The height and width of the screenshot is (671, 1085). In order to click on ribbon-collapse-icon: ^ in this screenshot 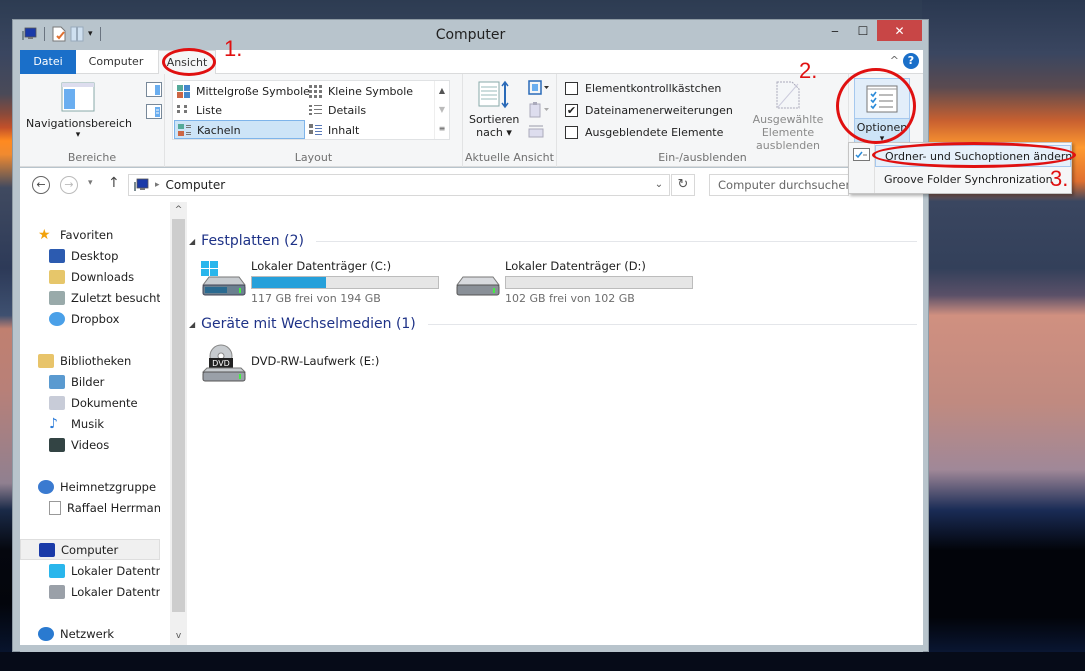, I will do `click(894, 60)`.